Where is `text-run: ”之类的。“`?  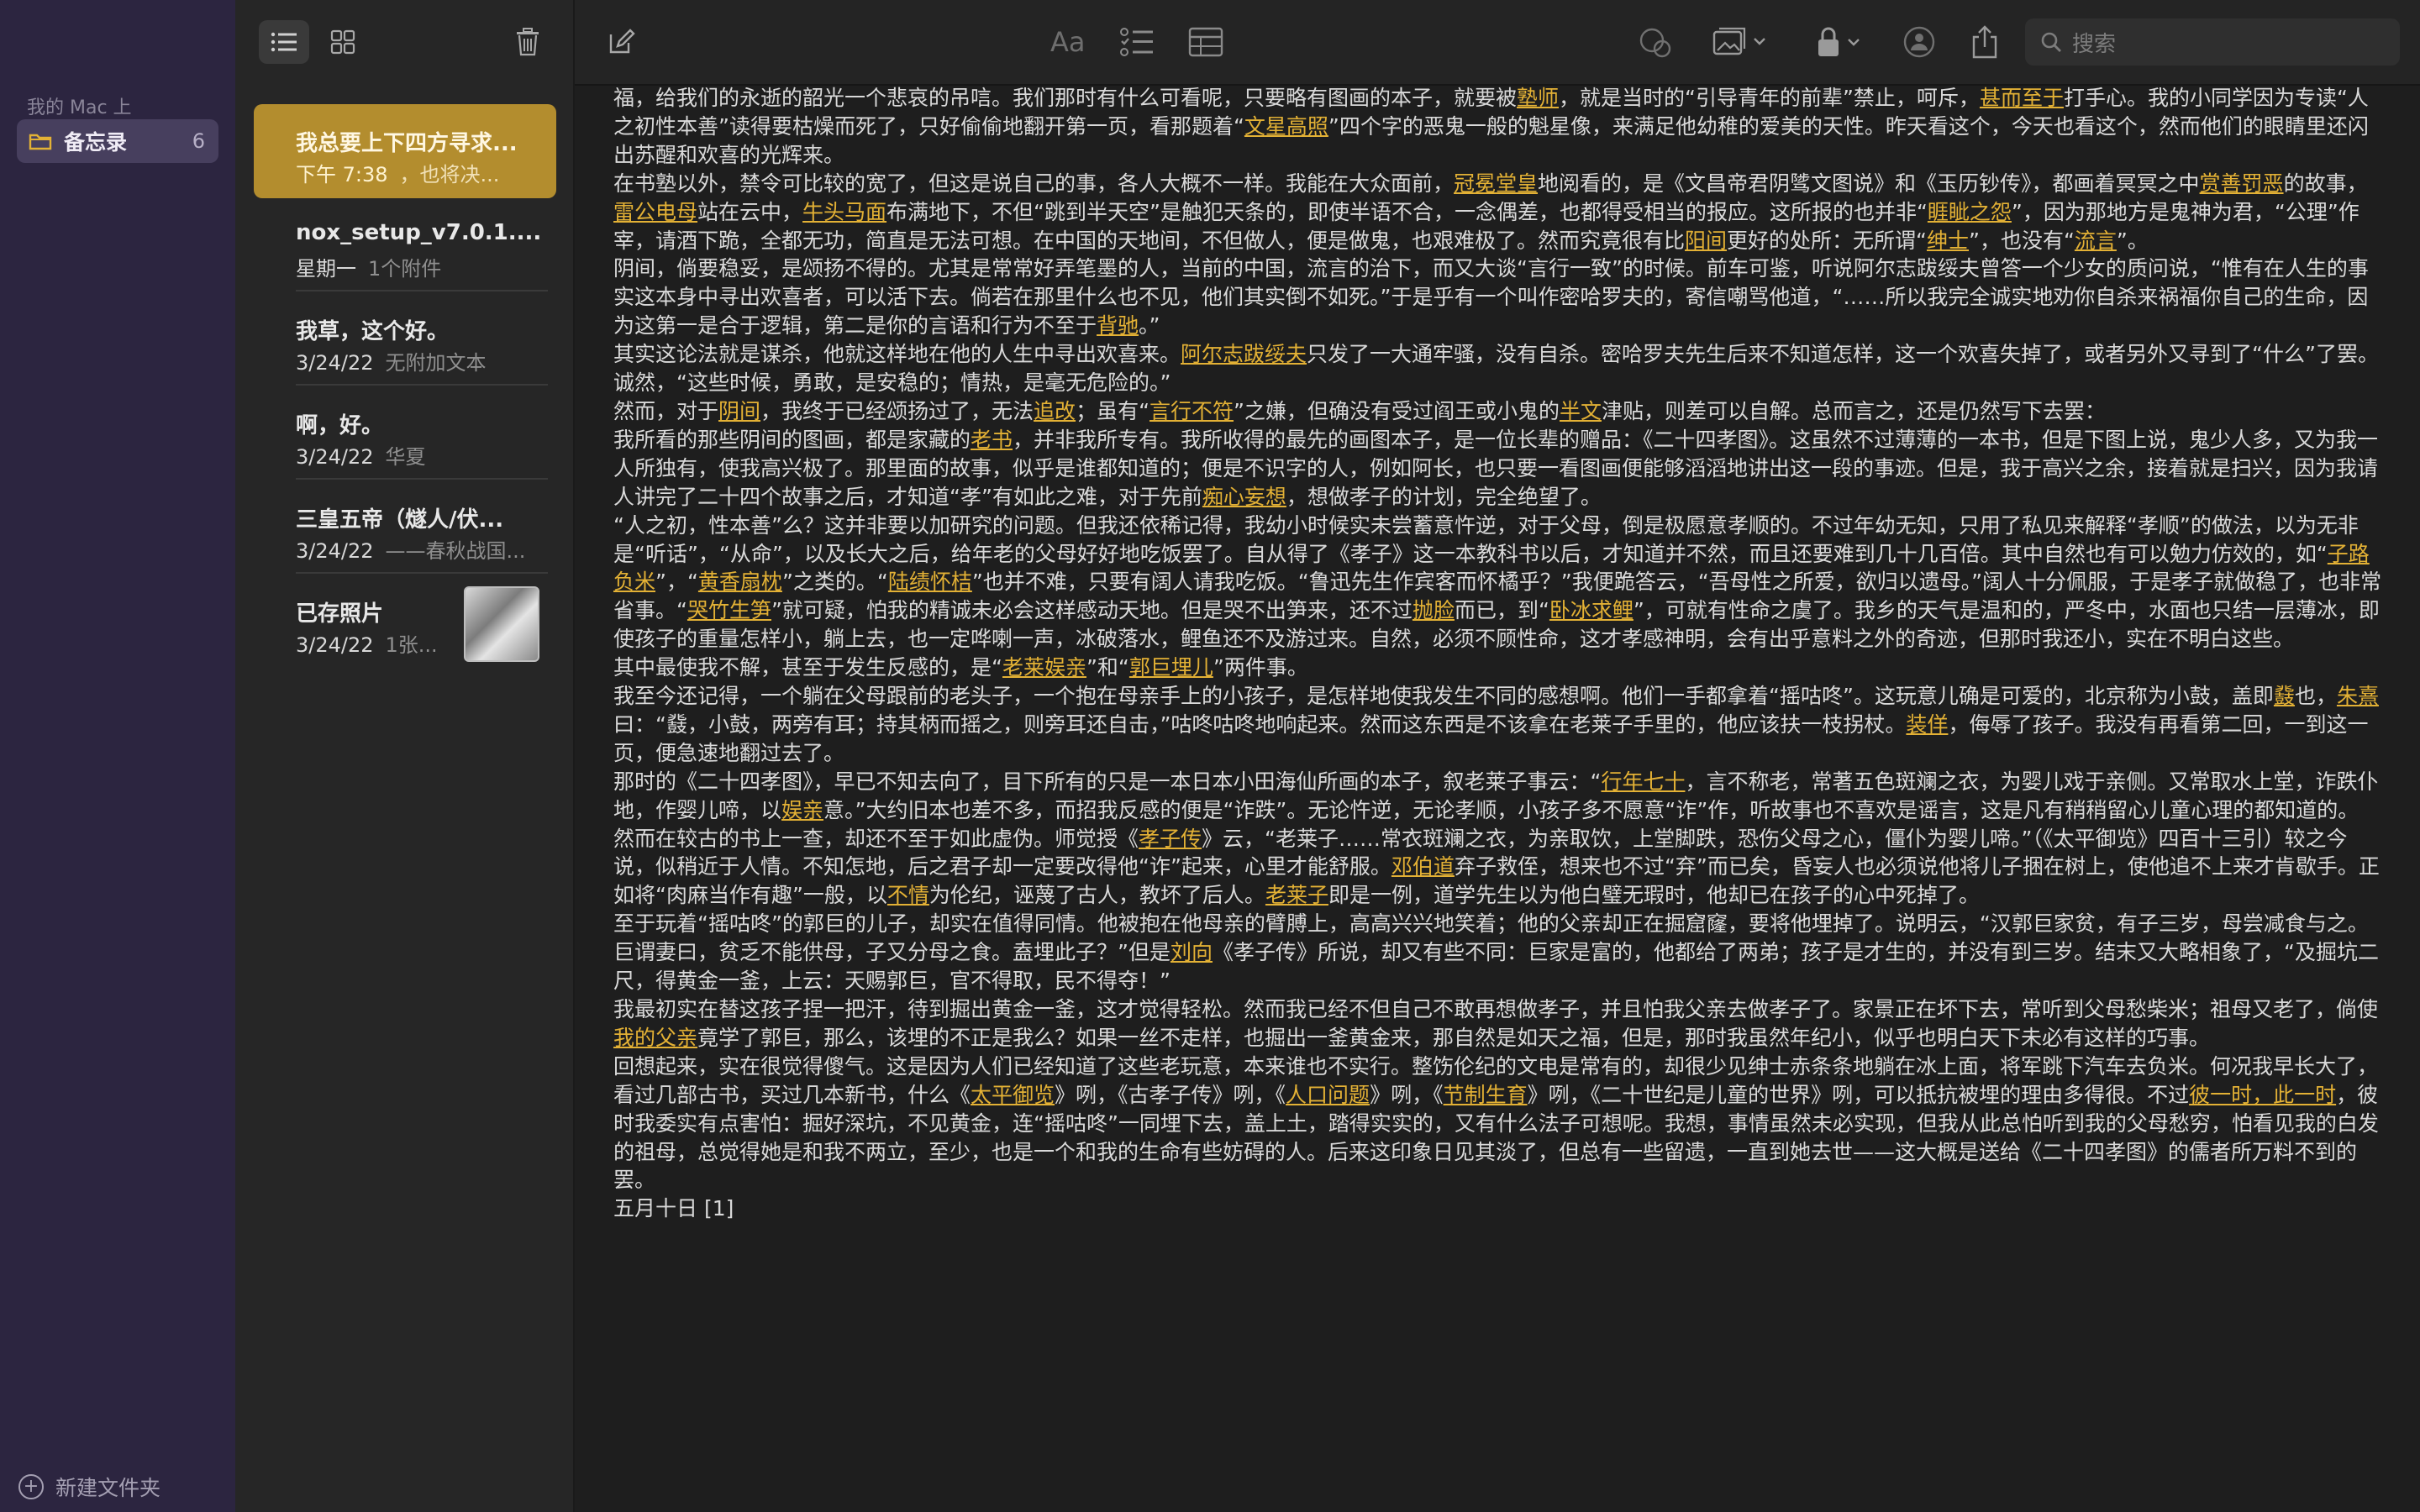
text-run: ”之类的。“ is located at coordinates (834, 582).